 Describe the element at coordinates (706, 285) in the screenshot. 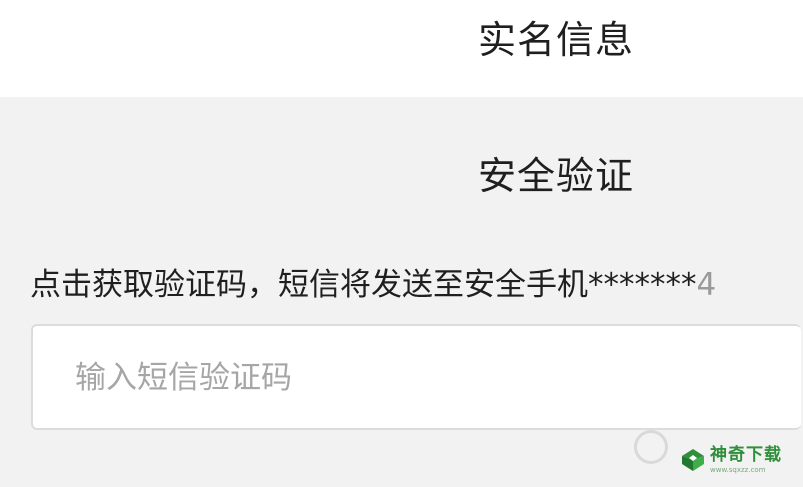

I see `sms-hint-cut: 4` at that location.